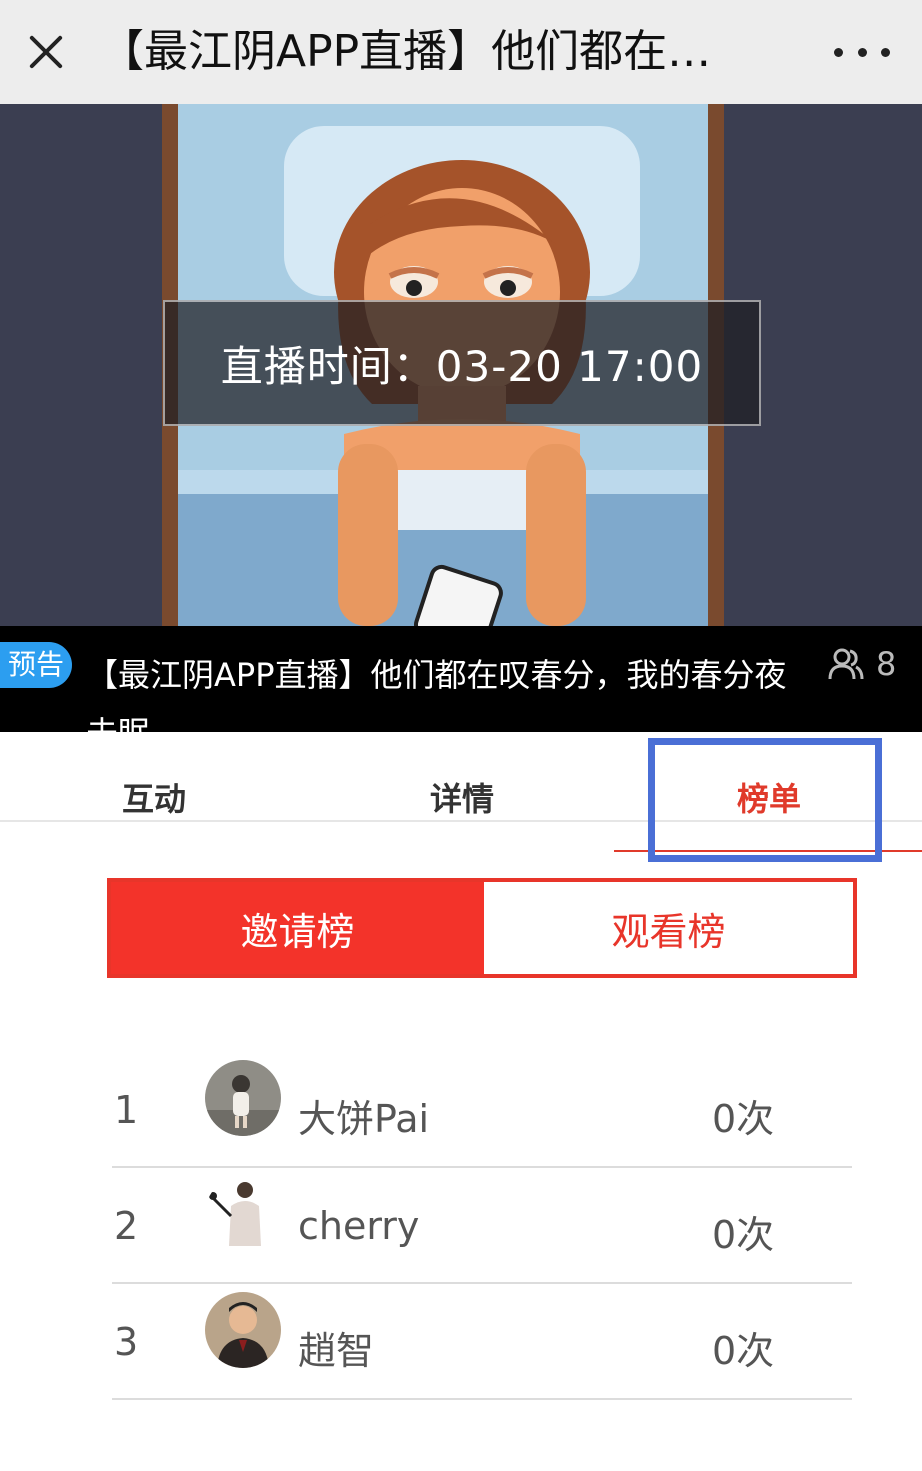 The image size is (922, 1471). What do you see at coordinates (126, 1342) in the screenshot?
I see `rank-number: 3` at bounding box center [126, 1342].